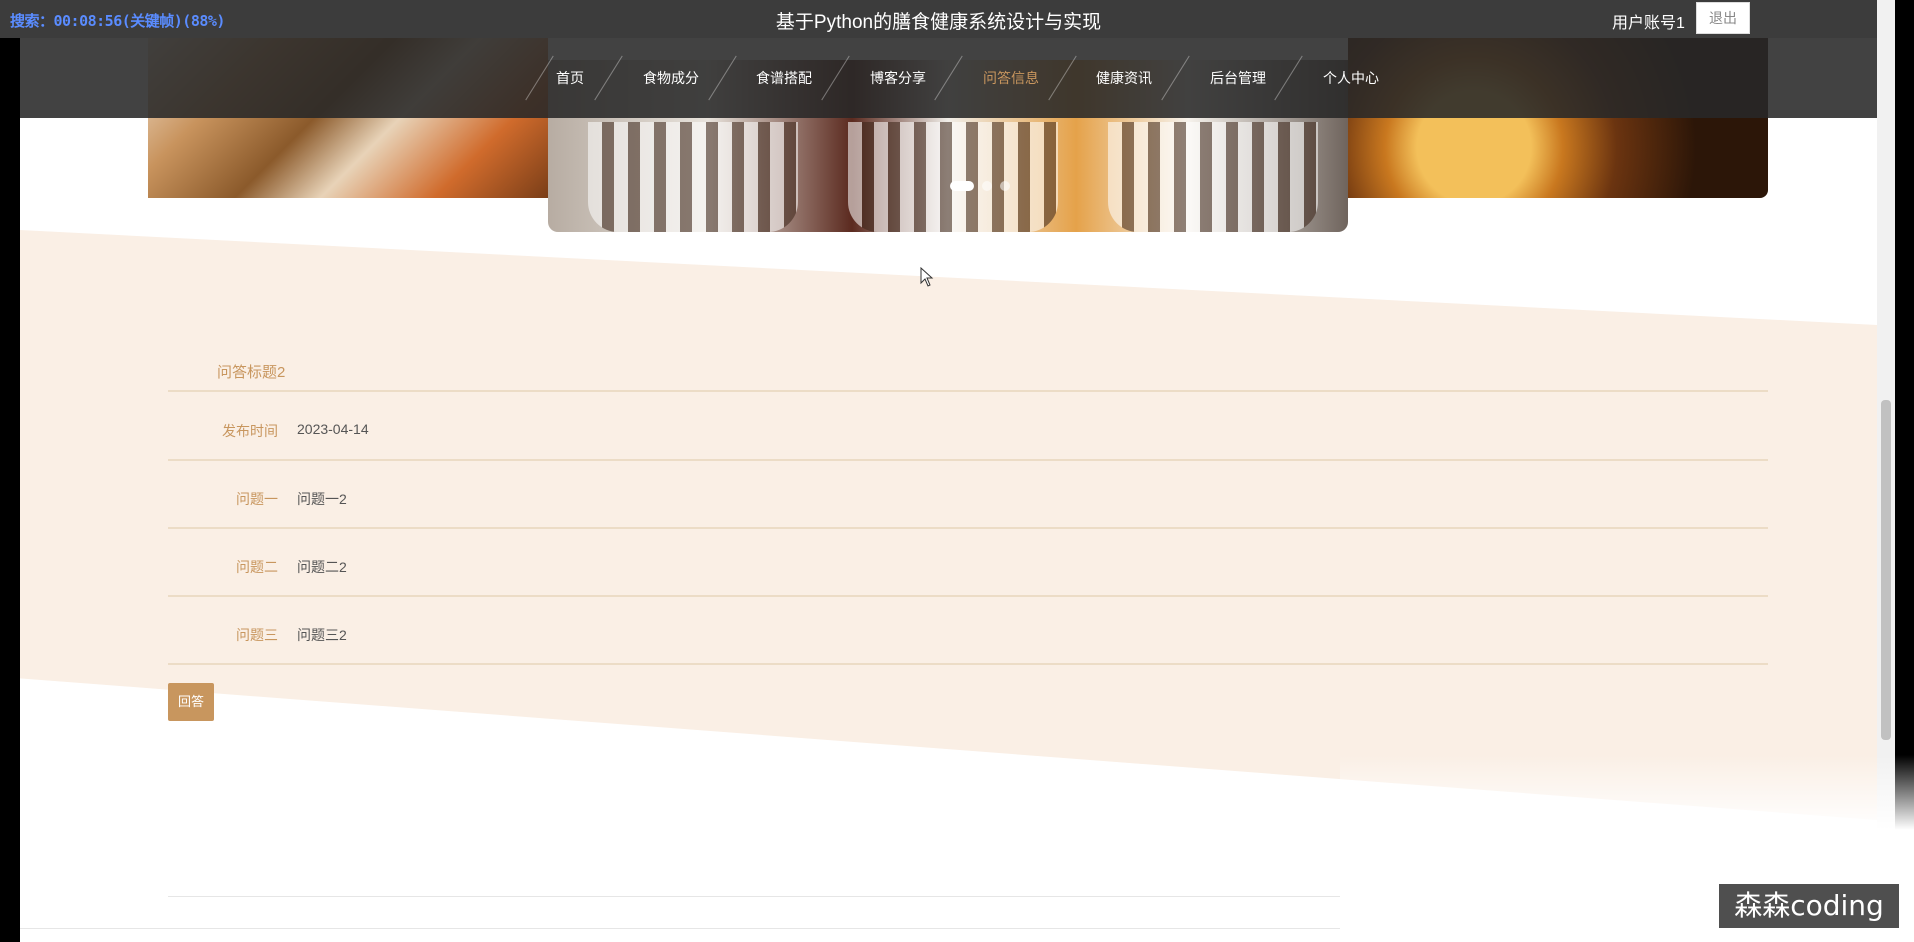  I want to click on row-label-question-3: 问题三, so click(257, 635).